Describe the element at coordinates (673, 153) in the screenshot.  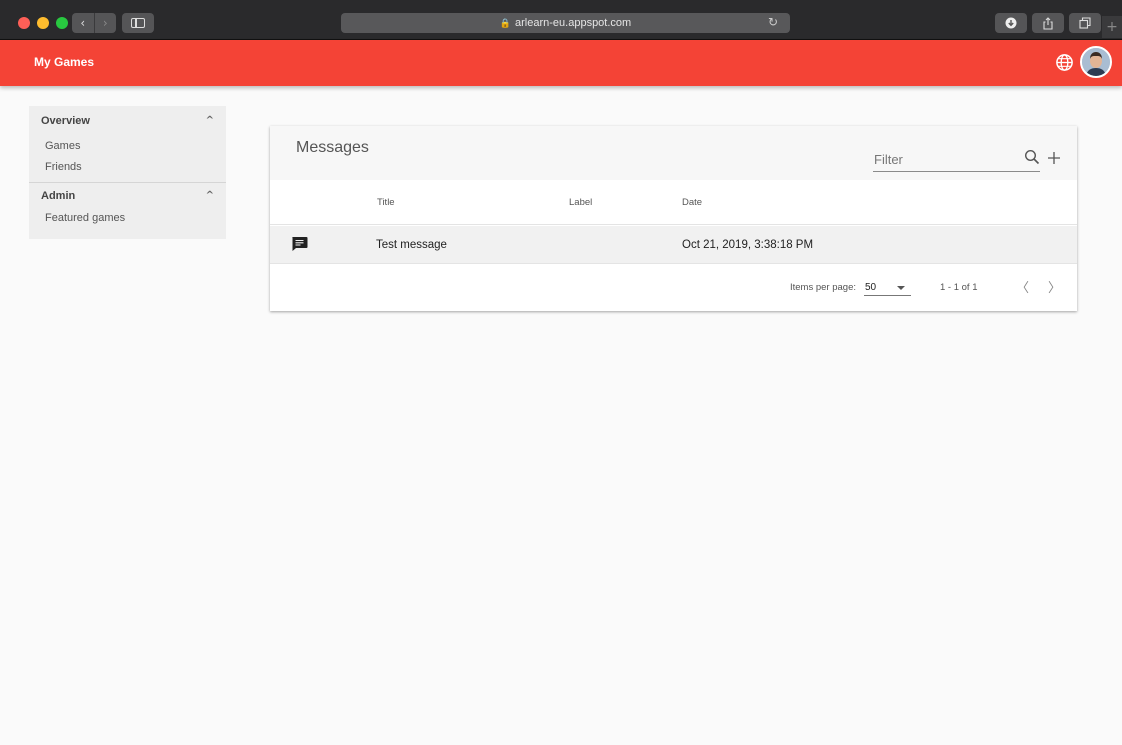
I see `card-header: Messages` at that location.